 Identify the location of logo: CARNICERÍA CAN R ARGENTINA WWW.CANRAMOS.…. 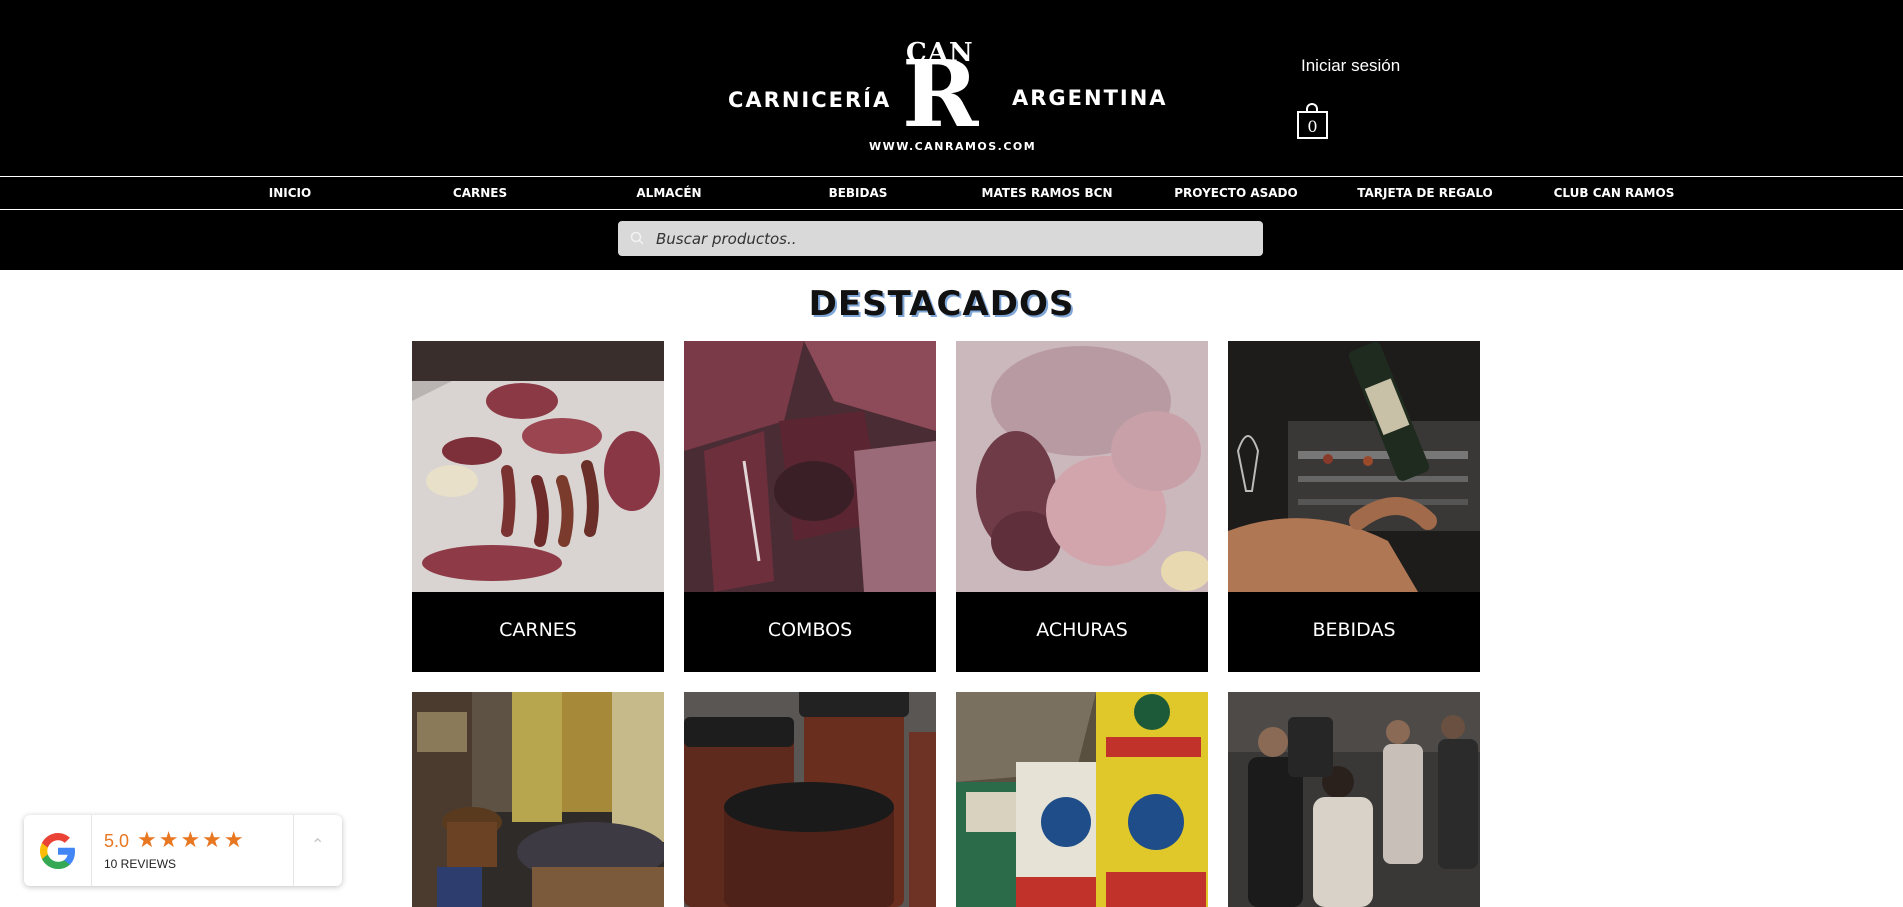
(943, 98).